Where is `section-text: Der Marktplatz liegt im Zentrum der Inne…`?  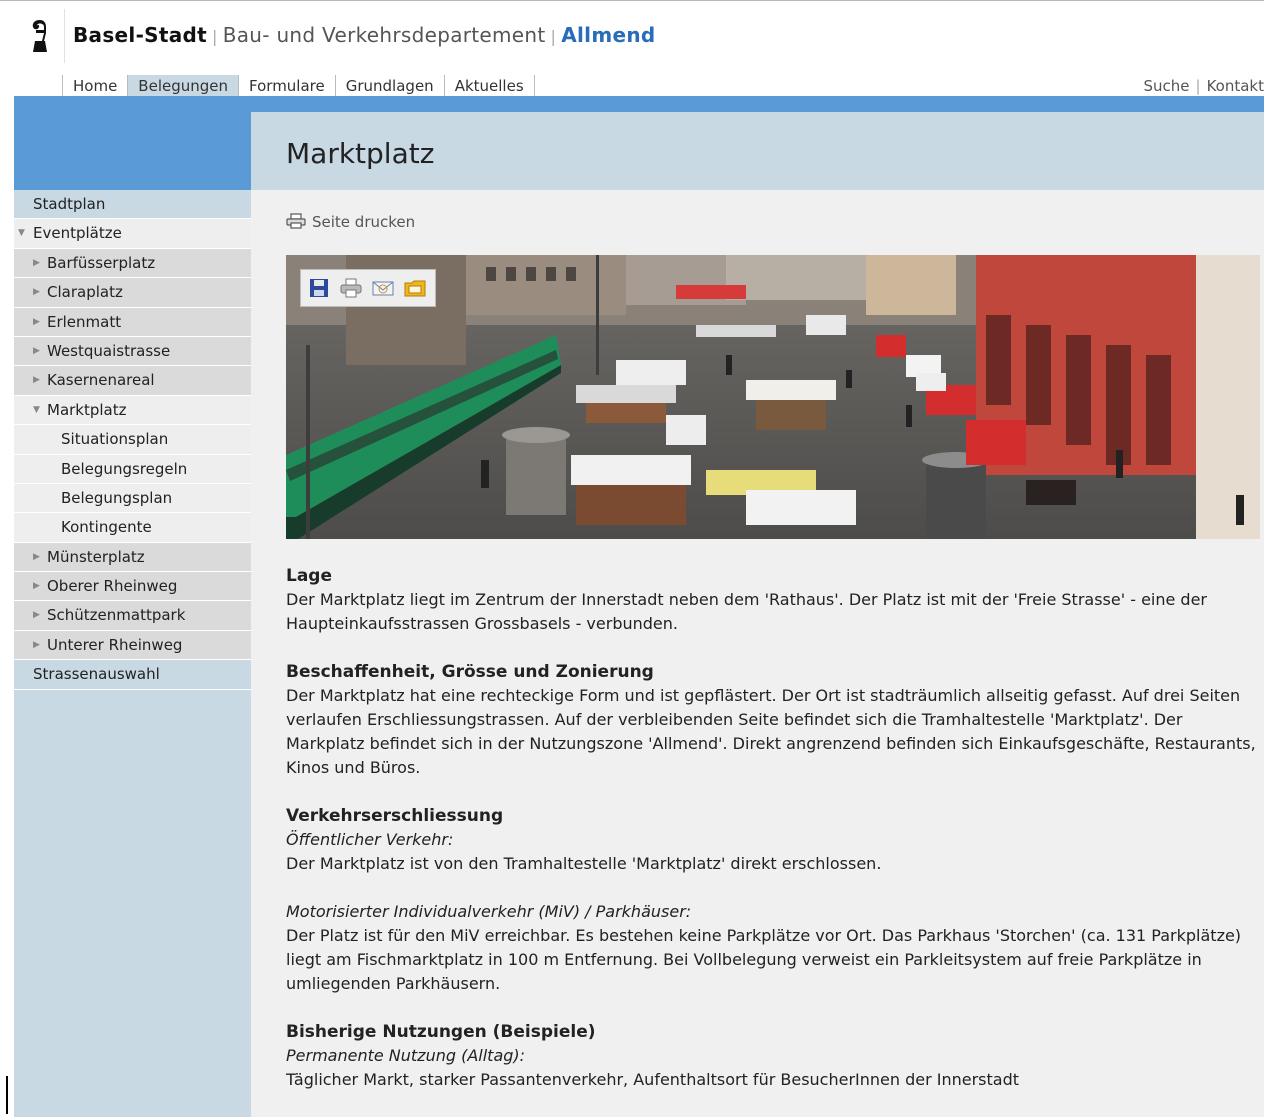
section-text: Der Marktplatz liegt im Zentrum der Inne… is located at coordinates (746, 611).